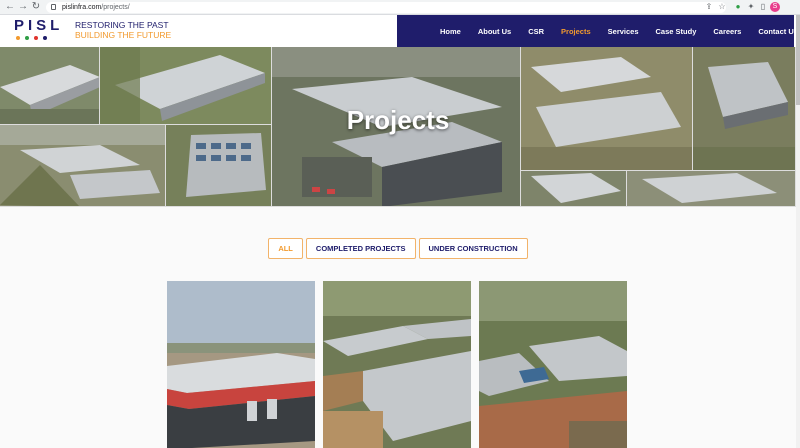  I want to click on share-icon: ⇪, so click(709, 7).